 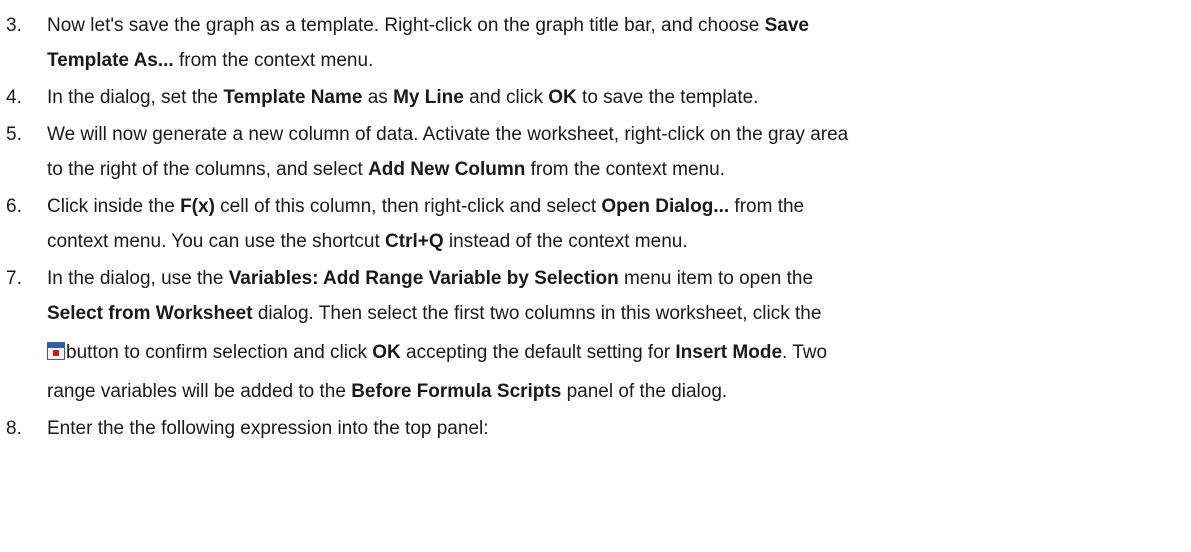 What do you see at coordinates (805, 352) in the screenshot?
I see `step-text: . Two` at bounding box center [805, 352].